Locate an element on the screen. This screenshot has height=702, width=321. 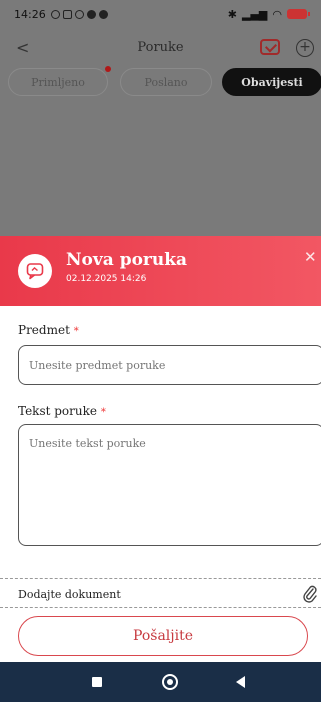
tab-primljeno: Primljeno is located at coordinates (58, 82).